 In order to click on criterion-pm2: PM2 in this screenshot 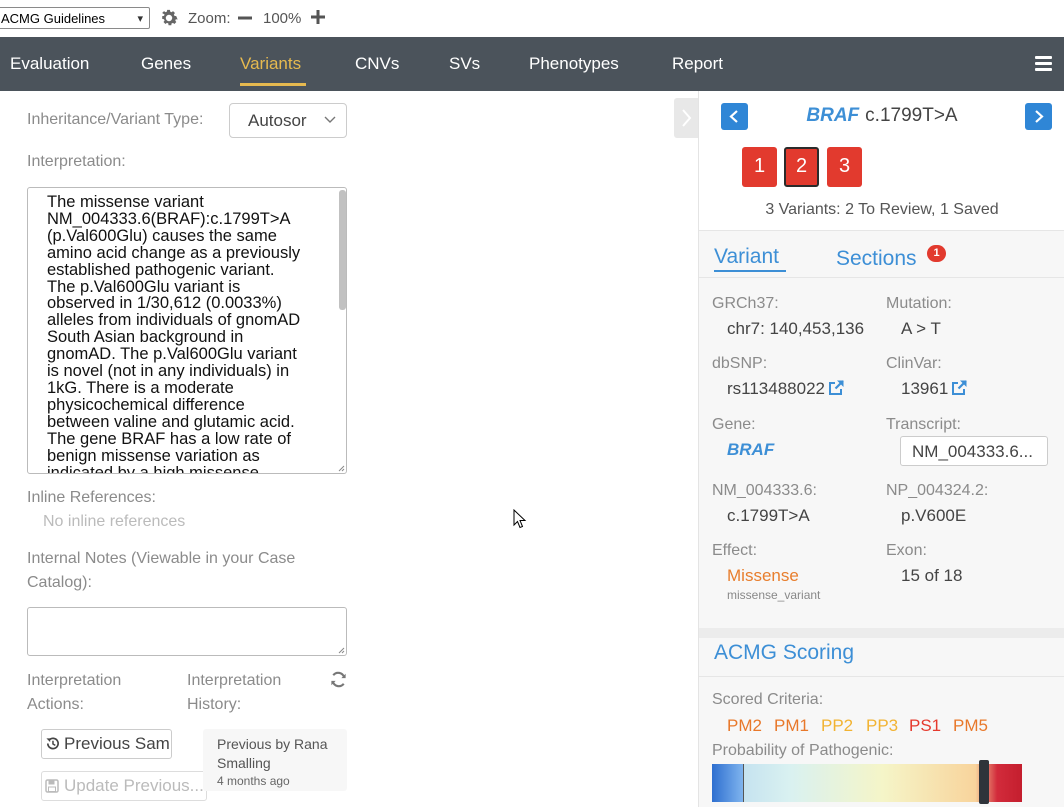, I will do `click(744, 726)`.